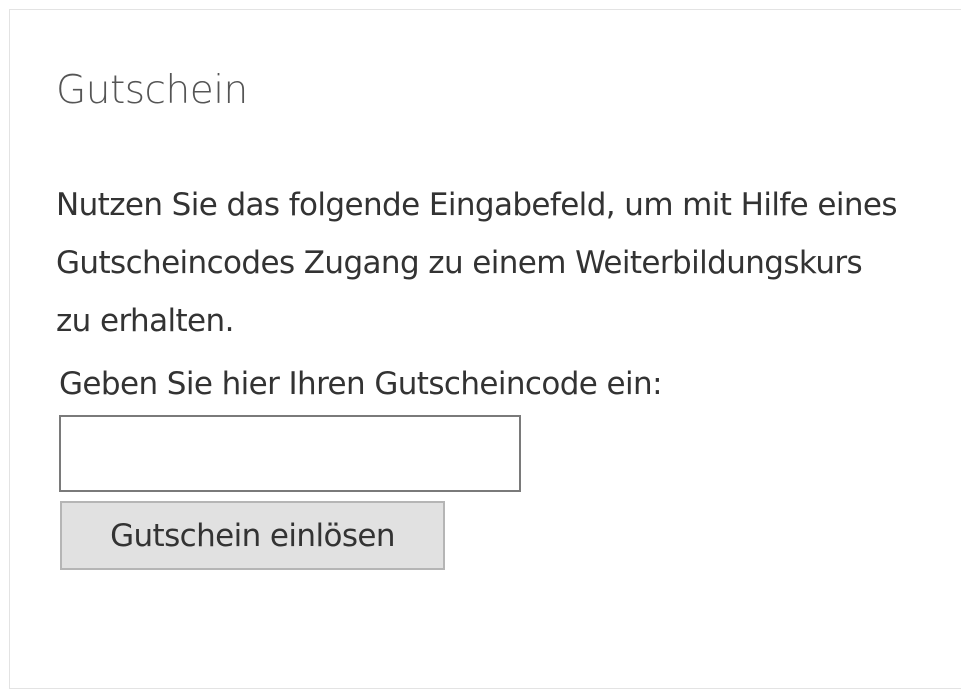  I want to click on voucher-code-label: Geben Sie hier Ihren Gutscheincode ein:, so click(361, 384).